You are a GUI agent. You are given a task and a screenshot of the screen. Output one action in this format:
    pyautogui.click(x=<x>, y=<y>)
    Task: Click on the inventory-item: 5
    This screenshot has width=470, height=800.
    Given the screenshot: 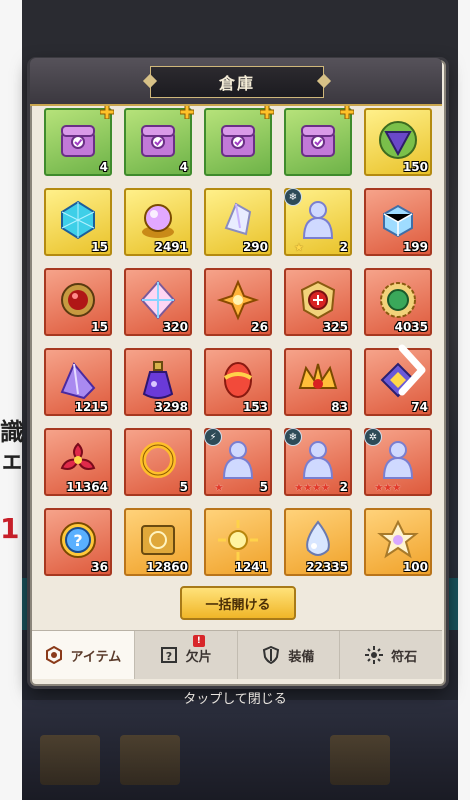 What is the action you would take?
    pyautogui.click(x=158, y=462)
    